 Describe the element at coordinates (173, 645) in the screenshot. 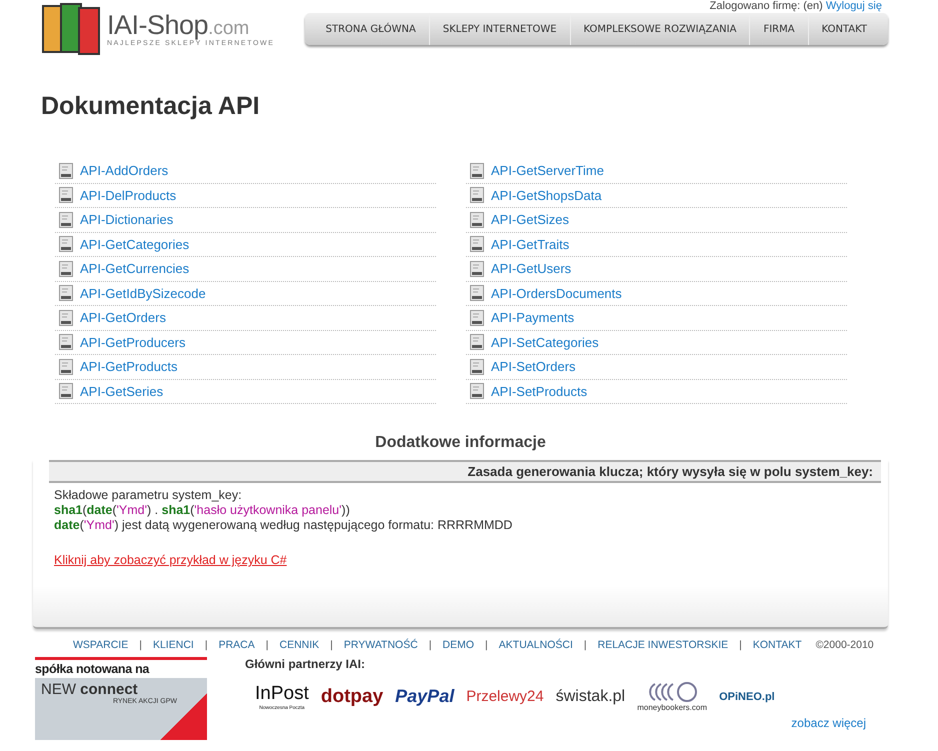

I see `footer-link: KLIENCI` at that location.